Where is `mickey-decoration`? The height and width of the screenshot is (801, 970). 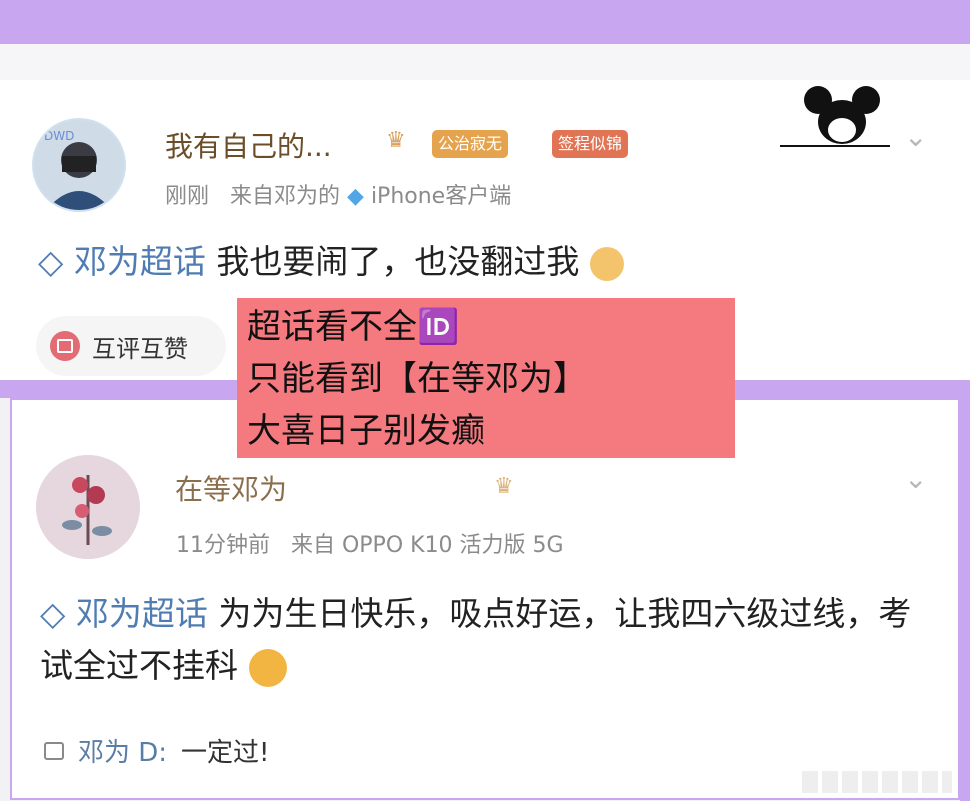 mickey-decoration is located at coordinates (835, 116).